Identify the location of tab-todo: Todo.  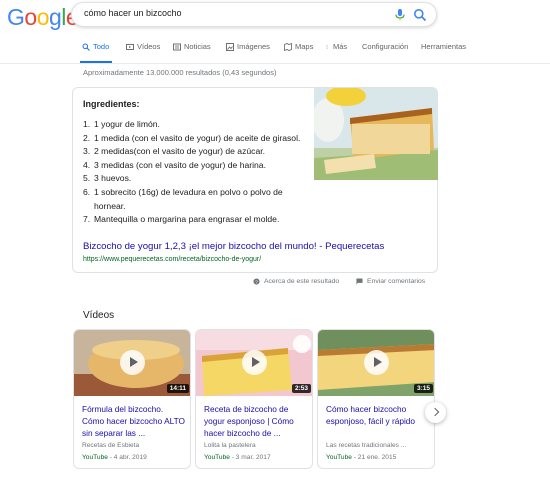
(95, 46).